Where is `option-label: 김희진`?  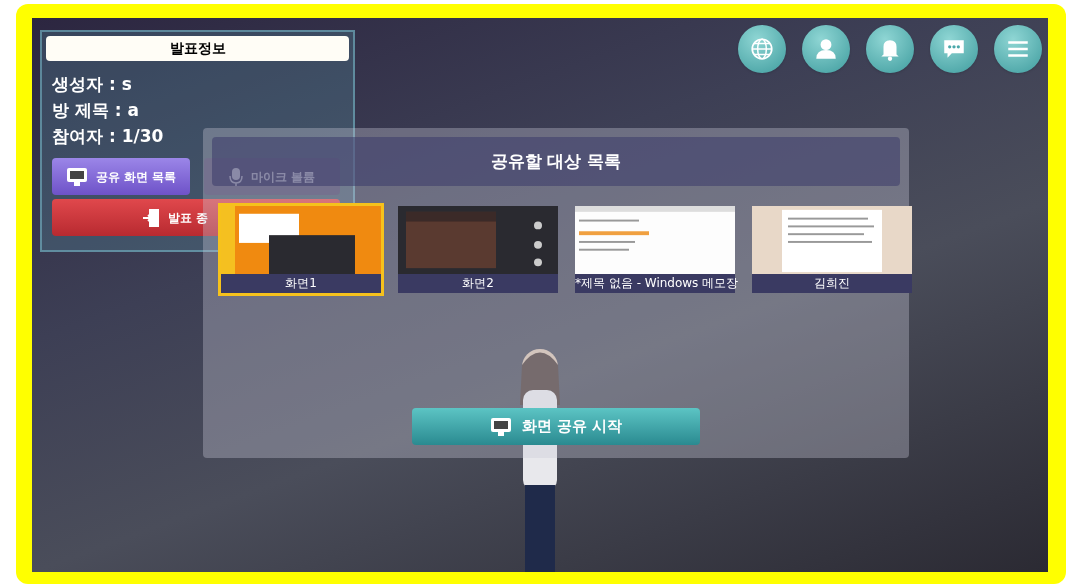
option-label: 김희진 is located at coordinates (832, 283).